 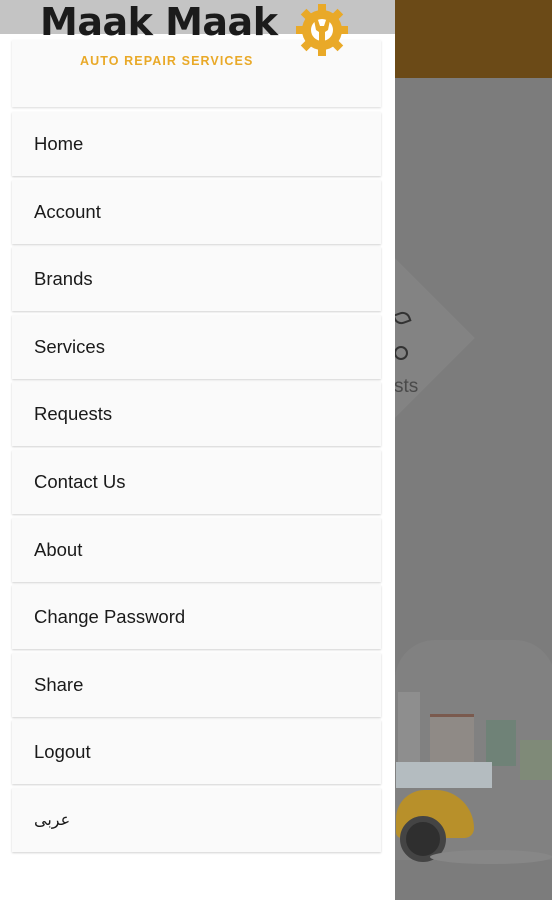 I want to click on app-logo: Maak Maak AUTO REPAIR SERVICES, so click(x=197, y=40).